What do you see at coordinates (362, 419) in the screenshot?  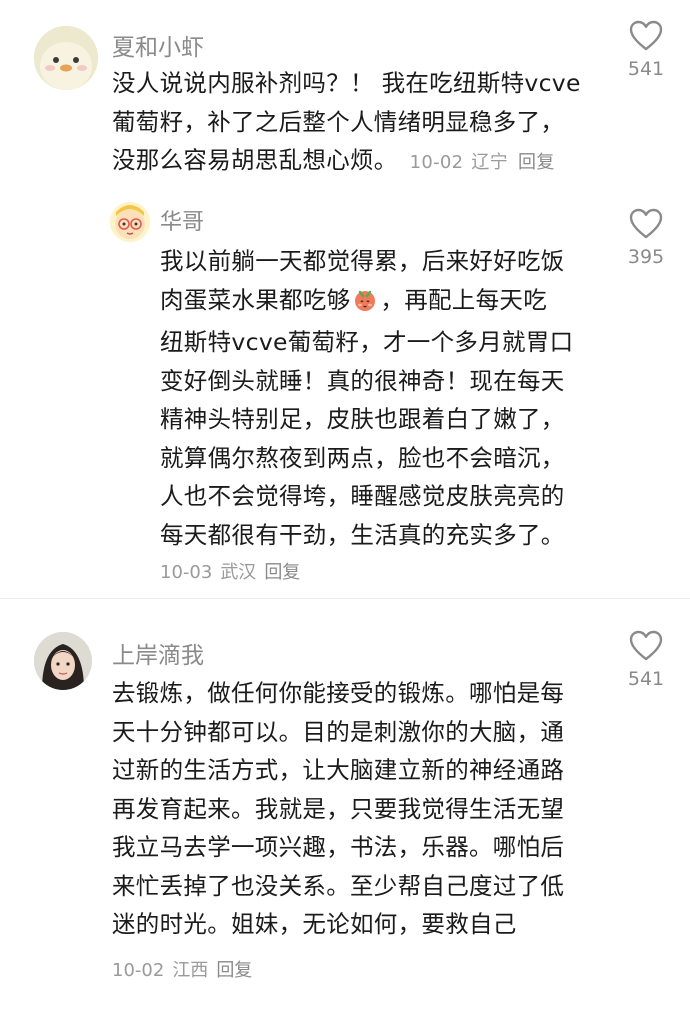 I see `comment-line: 精神头特别足，皮肤也跟着白了嫩了，` at bounding box center [362, 419].